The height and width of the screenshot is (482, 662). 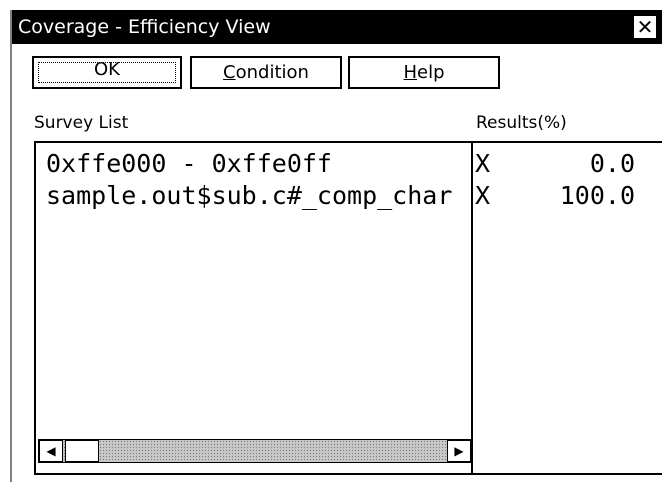 I want to click on condition-button: Condition, so click(x=266, y=72).